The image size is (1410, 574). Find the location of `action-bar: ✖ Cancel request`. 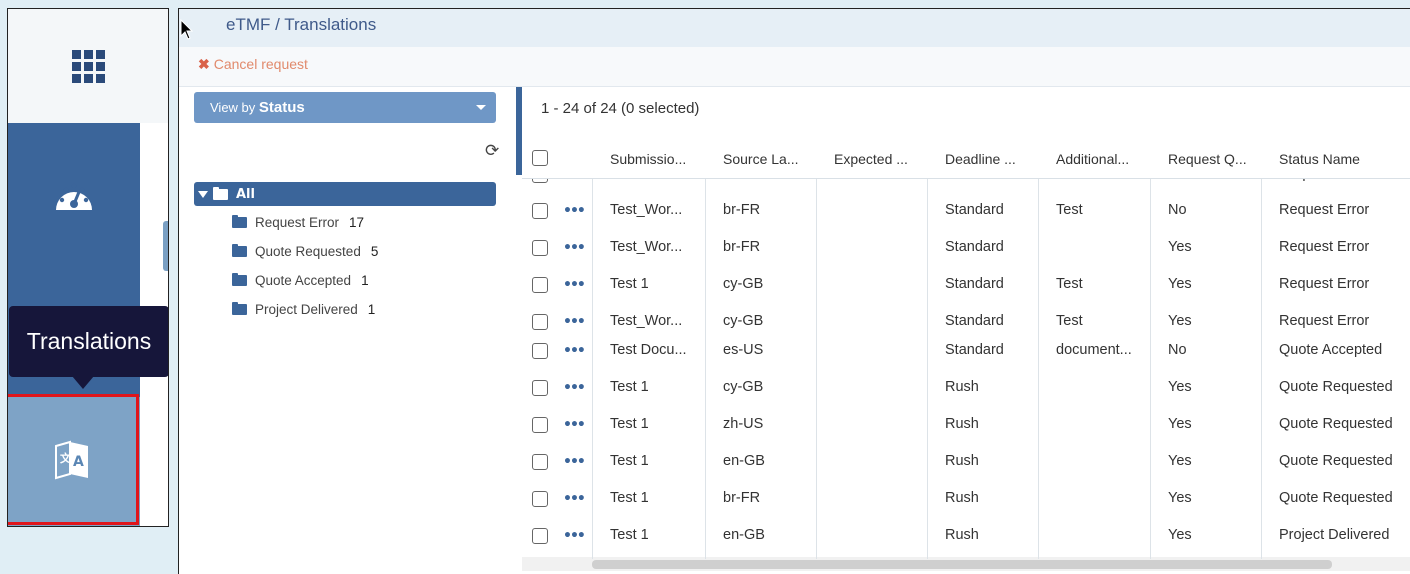

action-bar: ✖ Cancel request is located at coordinates (794, 67).